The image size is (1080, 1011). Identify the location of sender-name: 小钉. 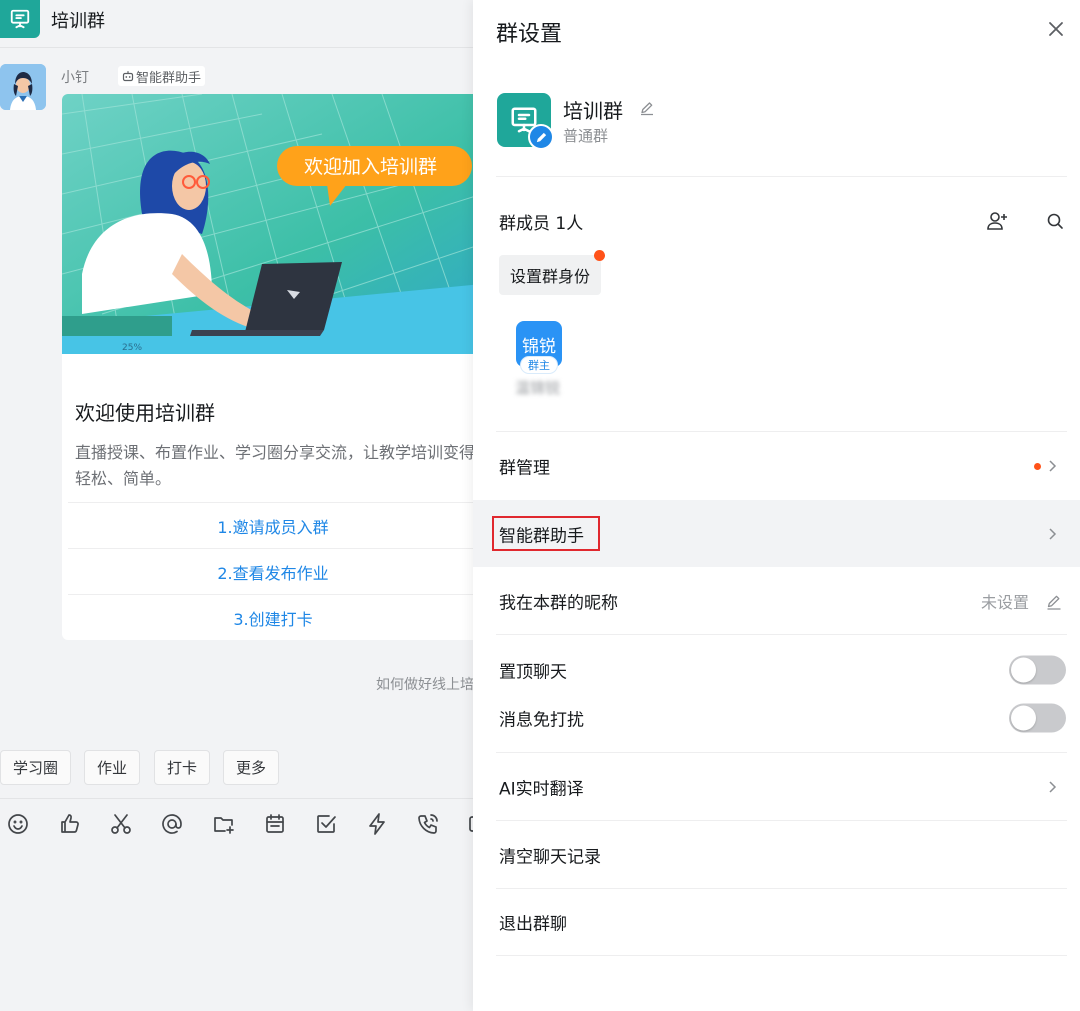
(75, 78).